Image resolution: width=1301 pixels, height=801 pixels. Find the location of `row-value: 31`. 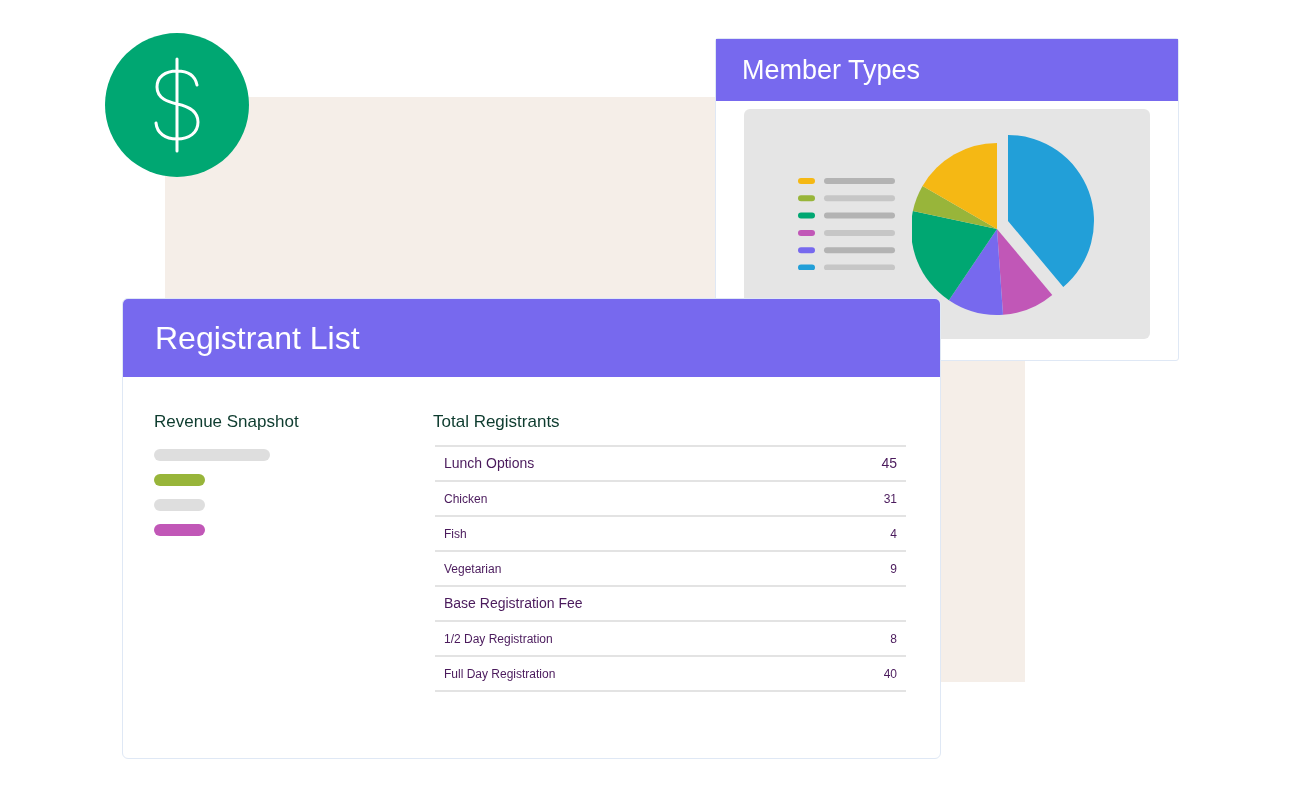

row-value: 31 is located at coordinates (890, 499).